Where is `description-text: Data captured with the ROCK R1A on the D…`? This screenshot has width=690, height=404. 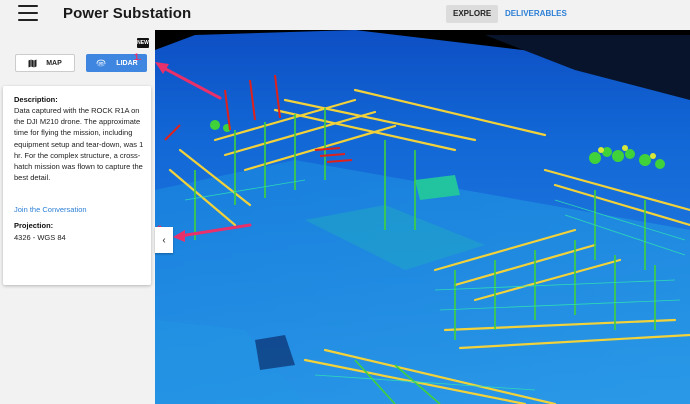
description-text: Data captured with the ROCK R1A on the D… is located at coordinates (79, 144).